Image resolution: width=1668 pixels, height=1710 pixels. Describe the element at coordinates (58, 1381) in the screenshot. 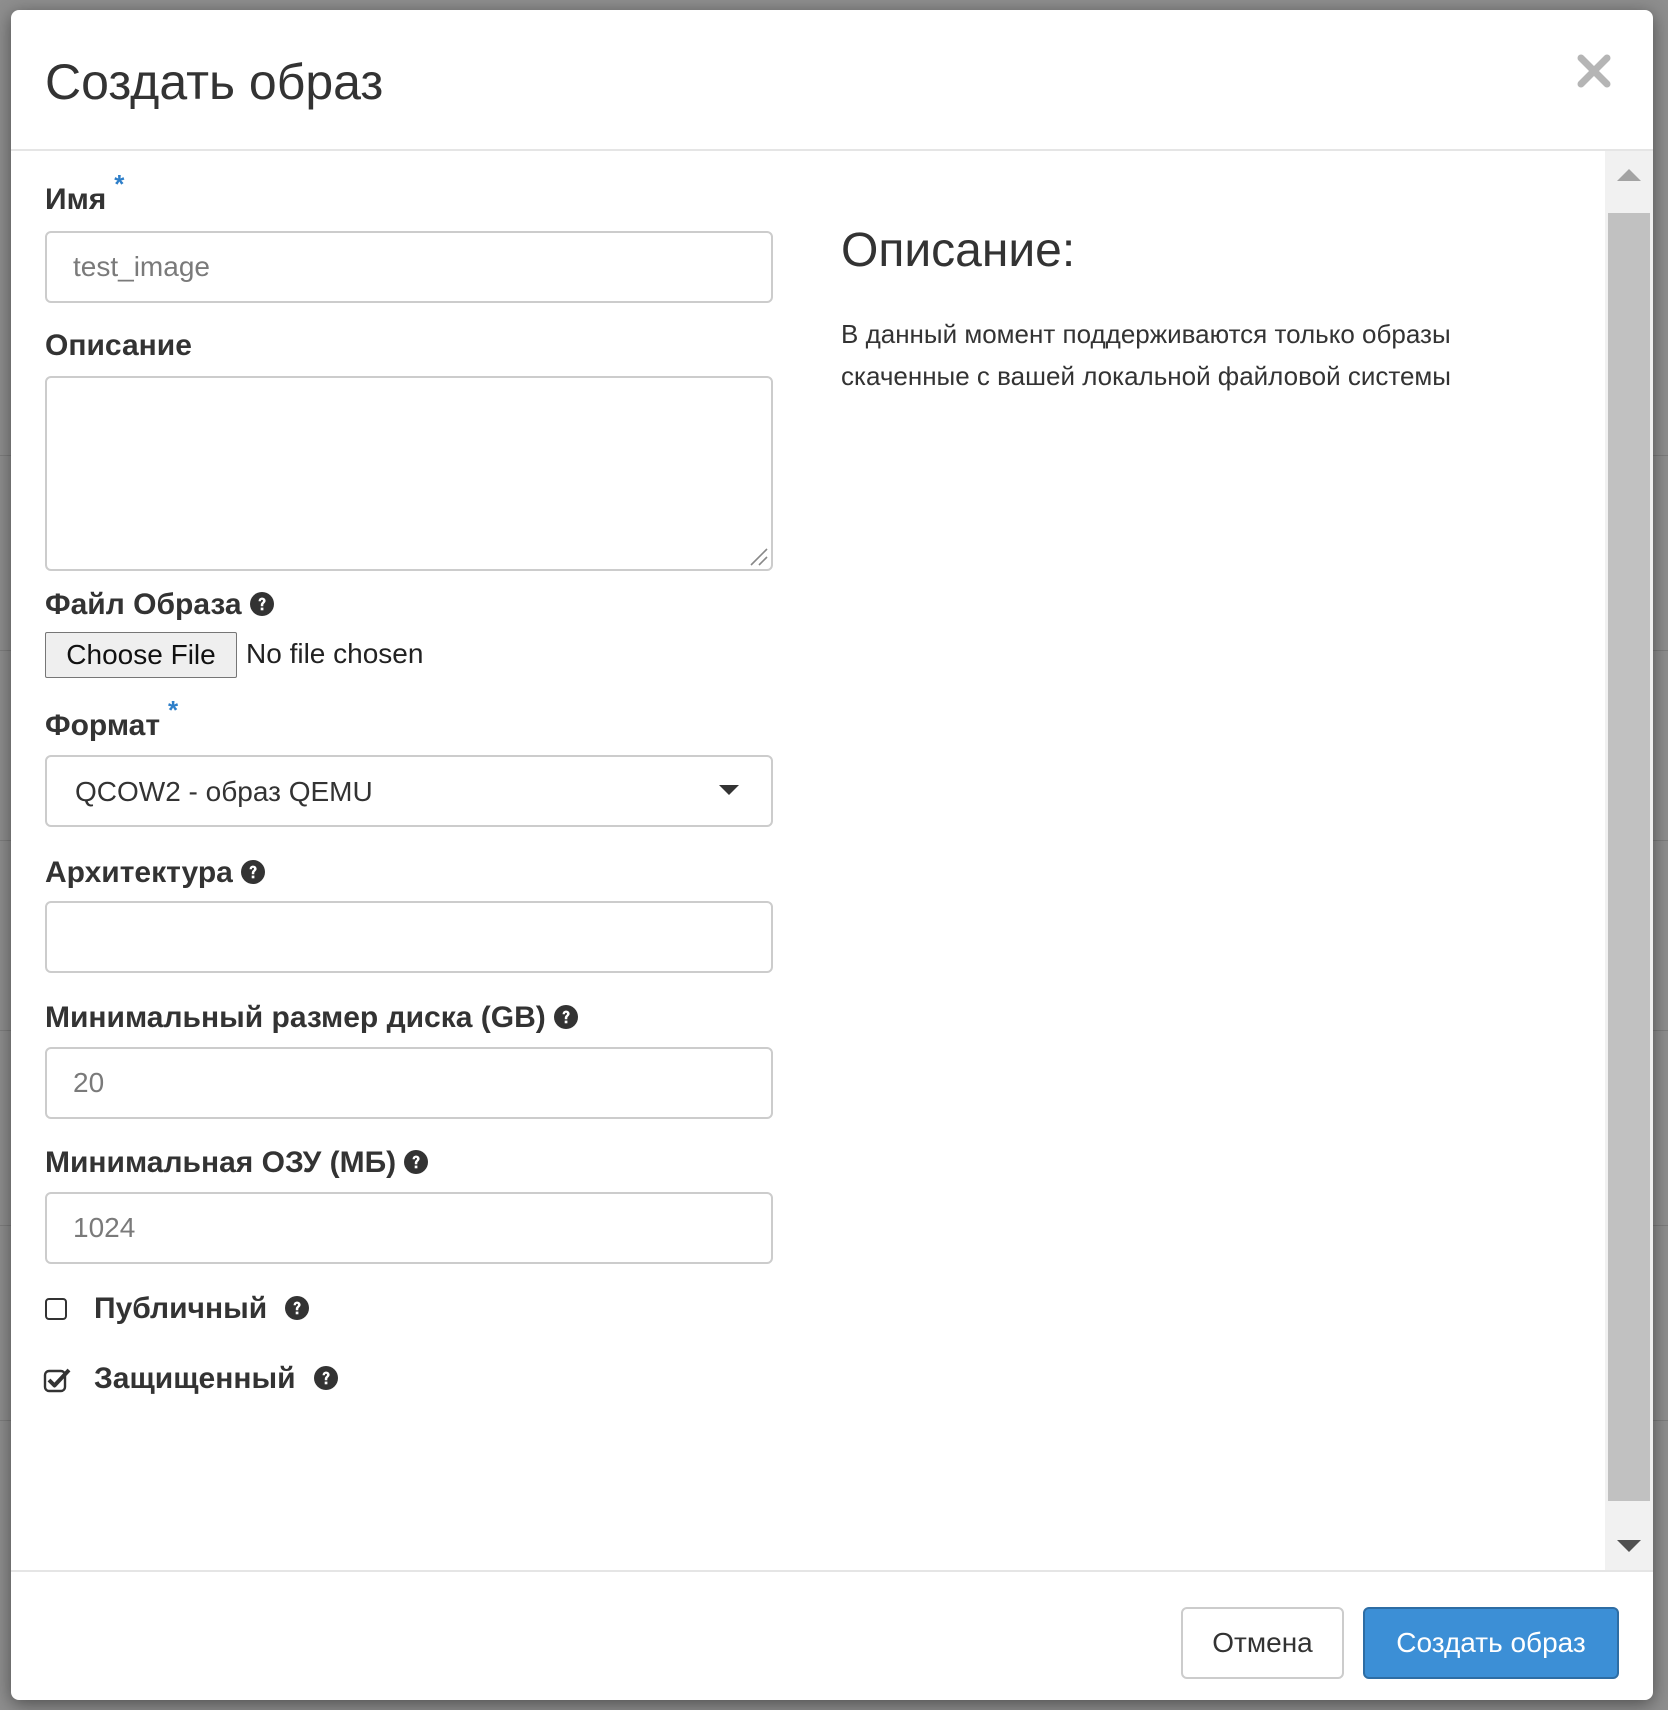

I see `check-square-icon` at that location.